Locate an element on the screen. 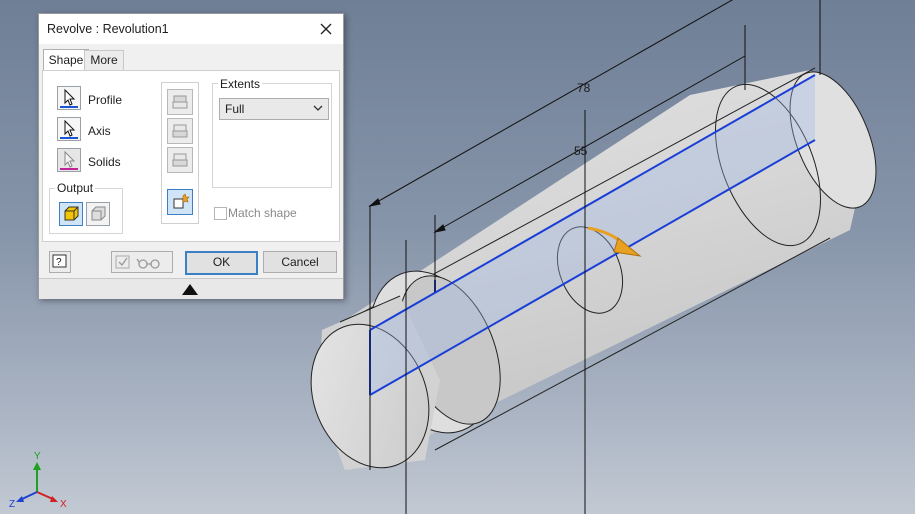 The image size is (915, 514). view-triad: Y X Z is located at coordinates (38, 480).